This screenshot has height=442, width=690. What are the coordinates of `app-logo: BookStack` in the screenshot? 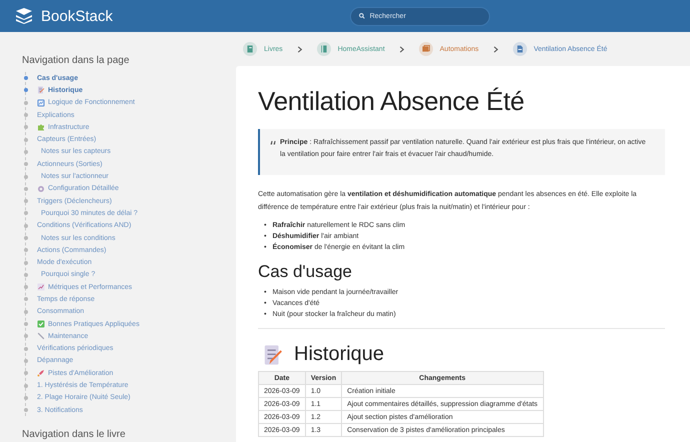 It's located at (77, 16).